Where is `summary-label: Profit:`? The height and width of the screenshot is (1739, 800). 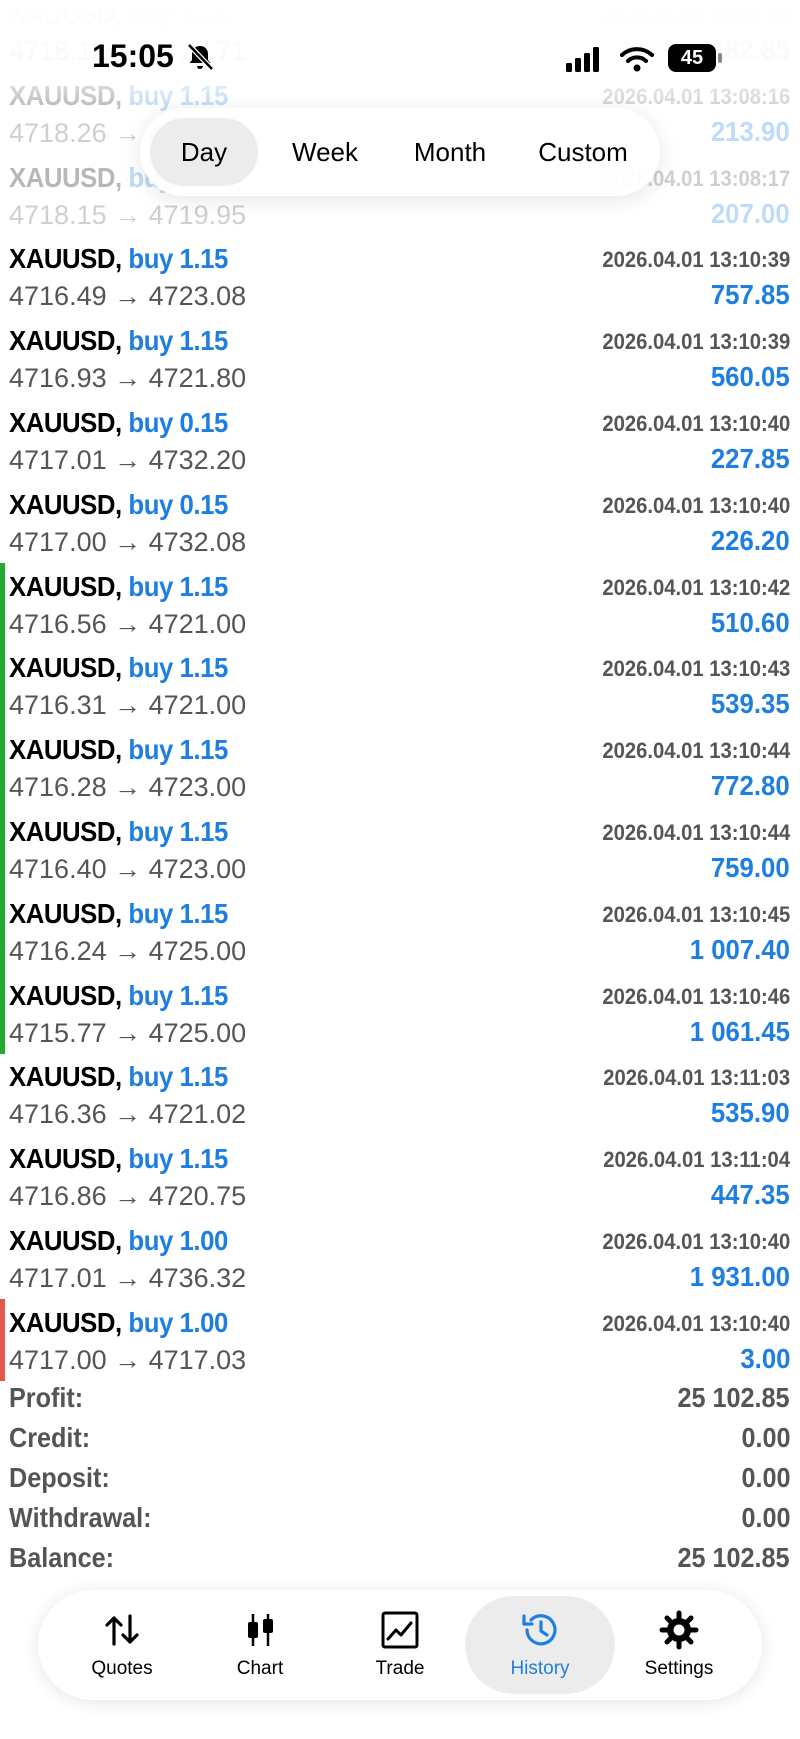 summary-label: Profit: is located at coordinates (46, 1397).